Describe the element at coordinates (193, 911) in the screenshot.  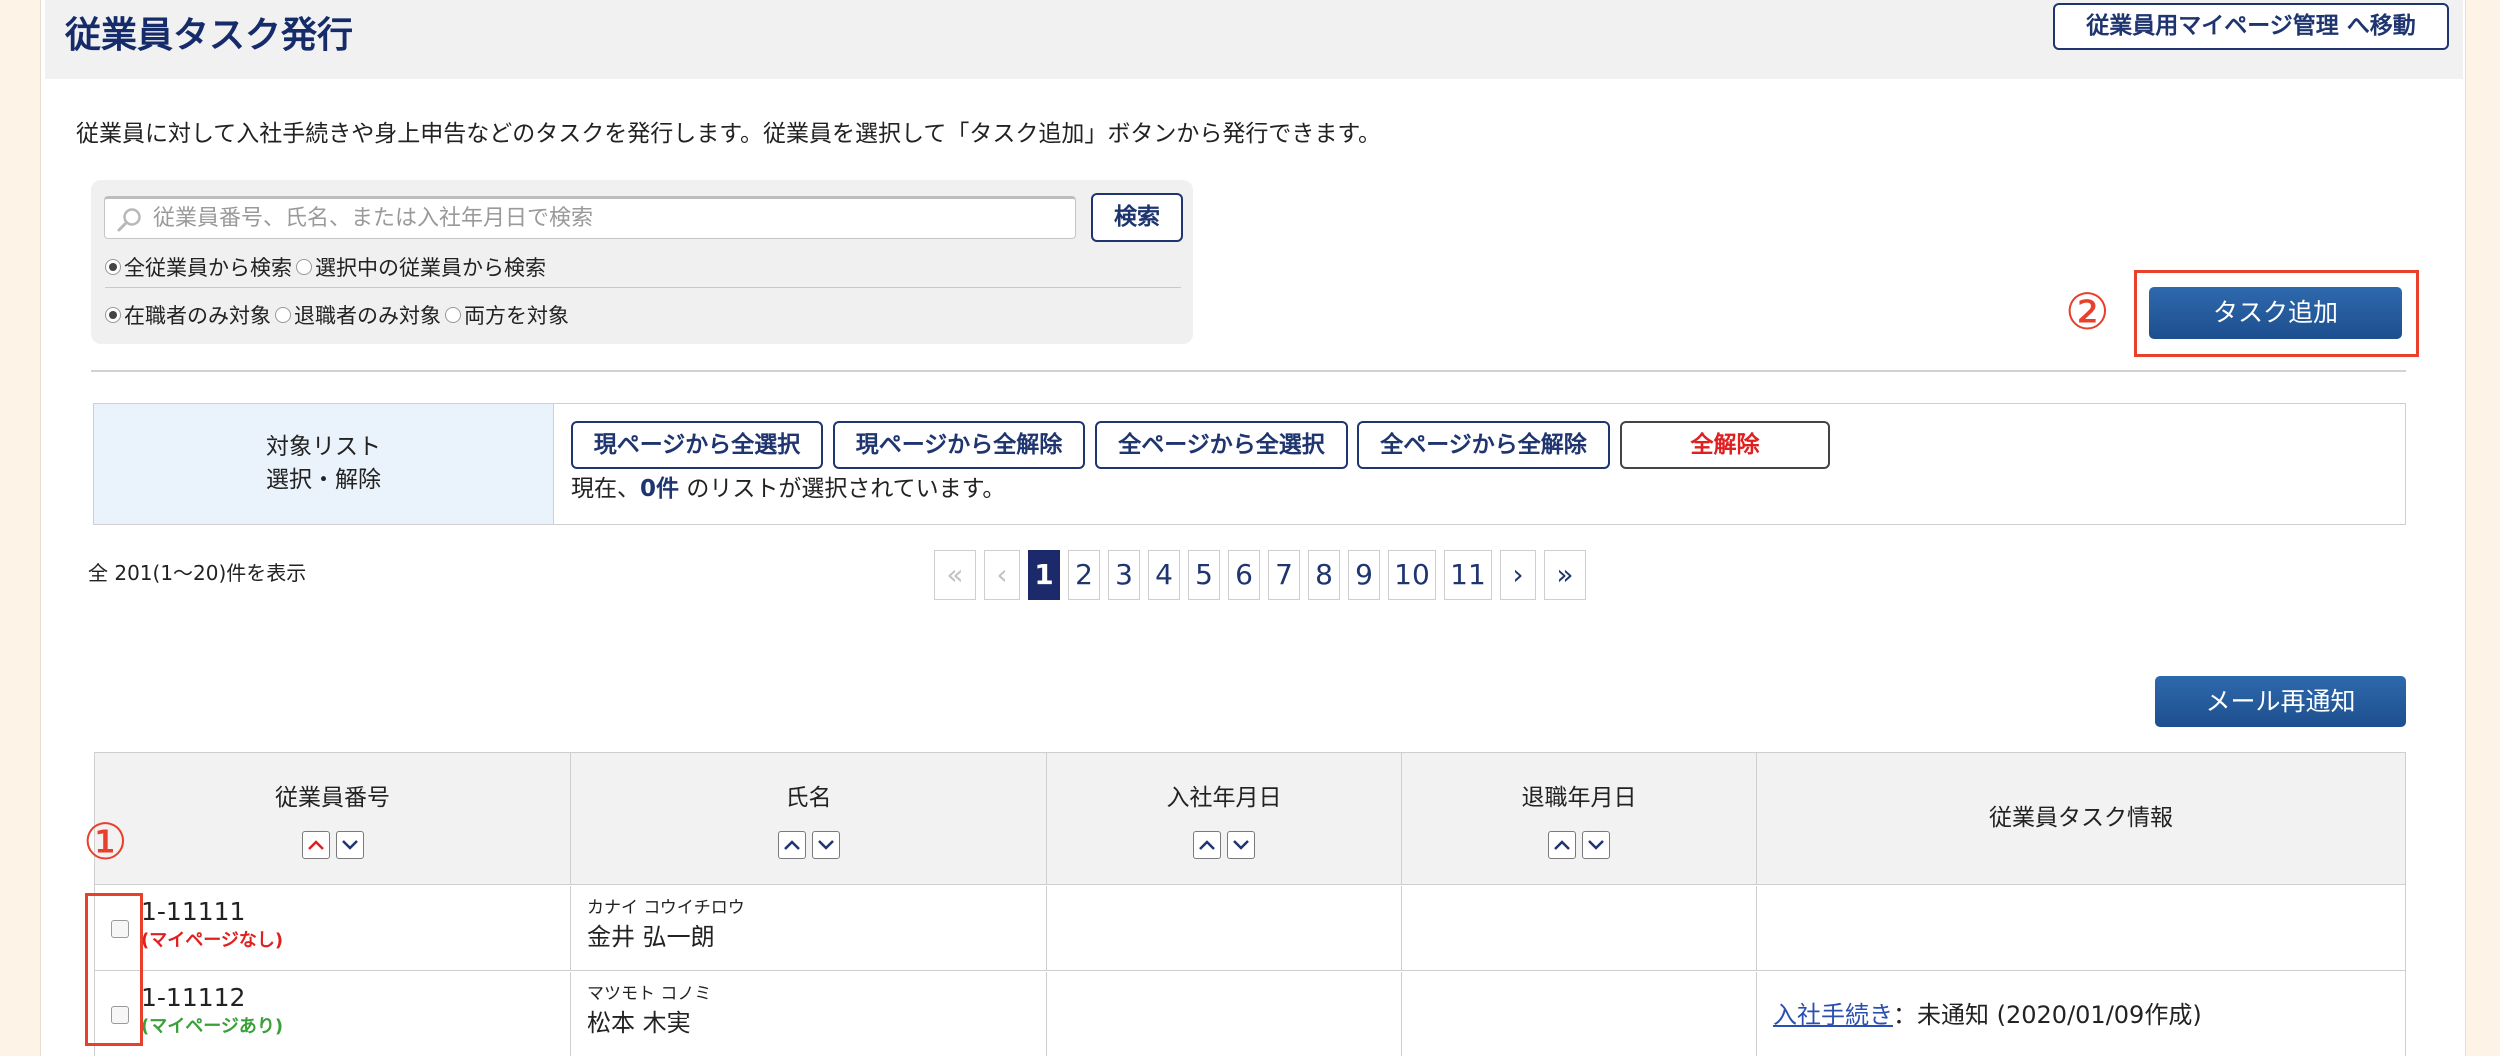
I see `employee-number: 1-11111` at that location.